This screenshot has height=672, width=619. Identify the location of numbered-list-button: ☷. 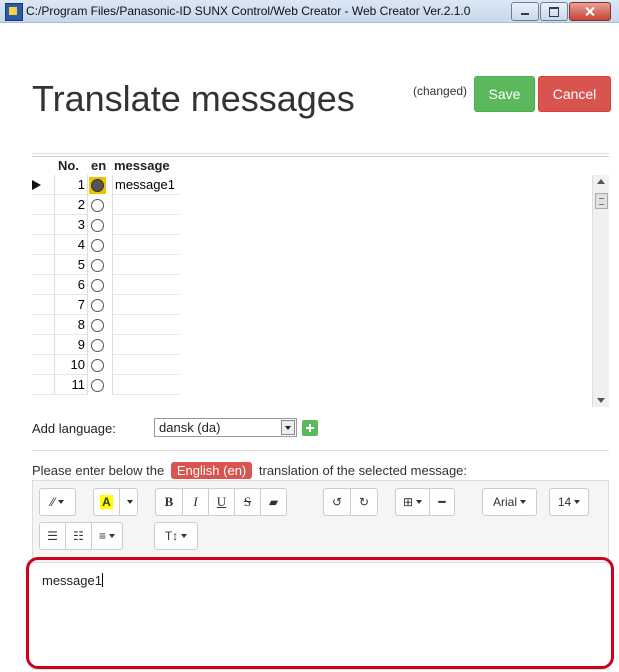
(78, 536).